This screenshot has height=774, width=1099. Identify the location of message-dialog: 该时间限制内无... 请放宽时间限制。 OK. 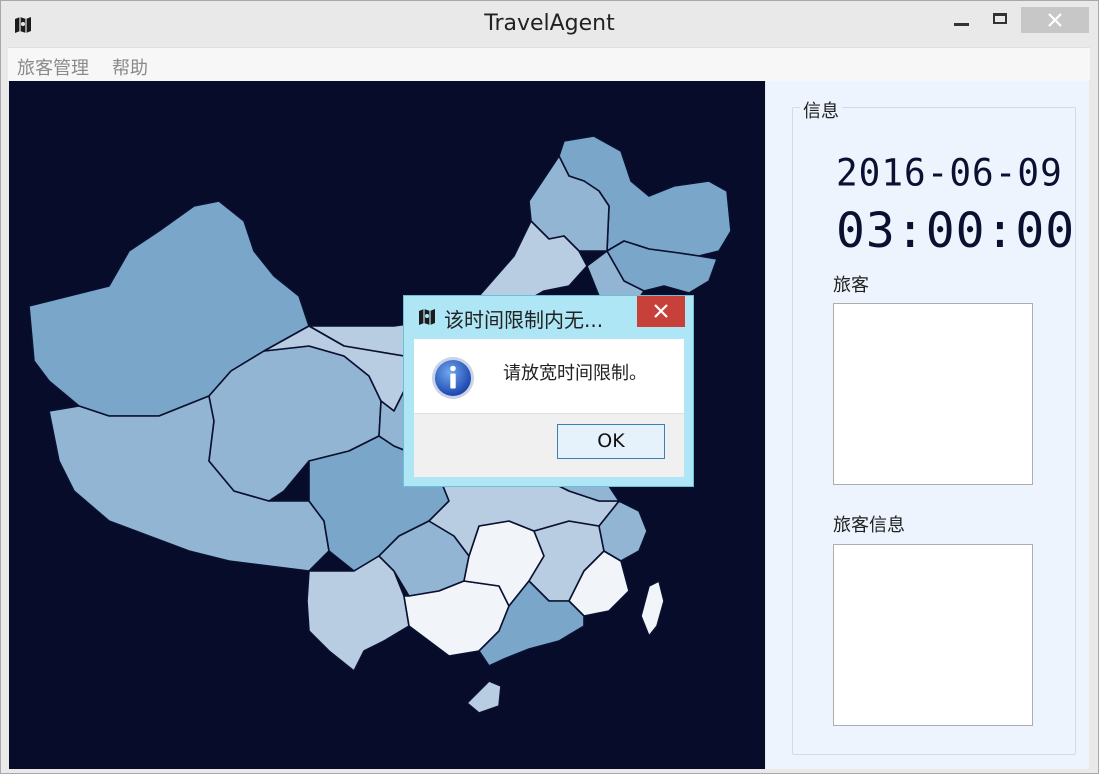
(548, 391).